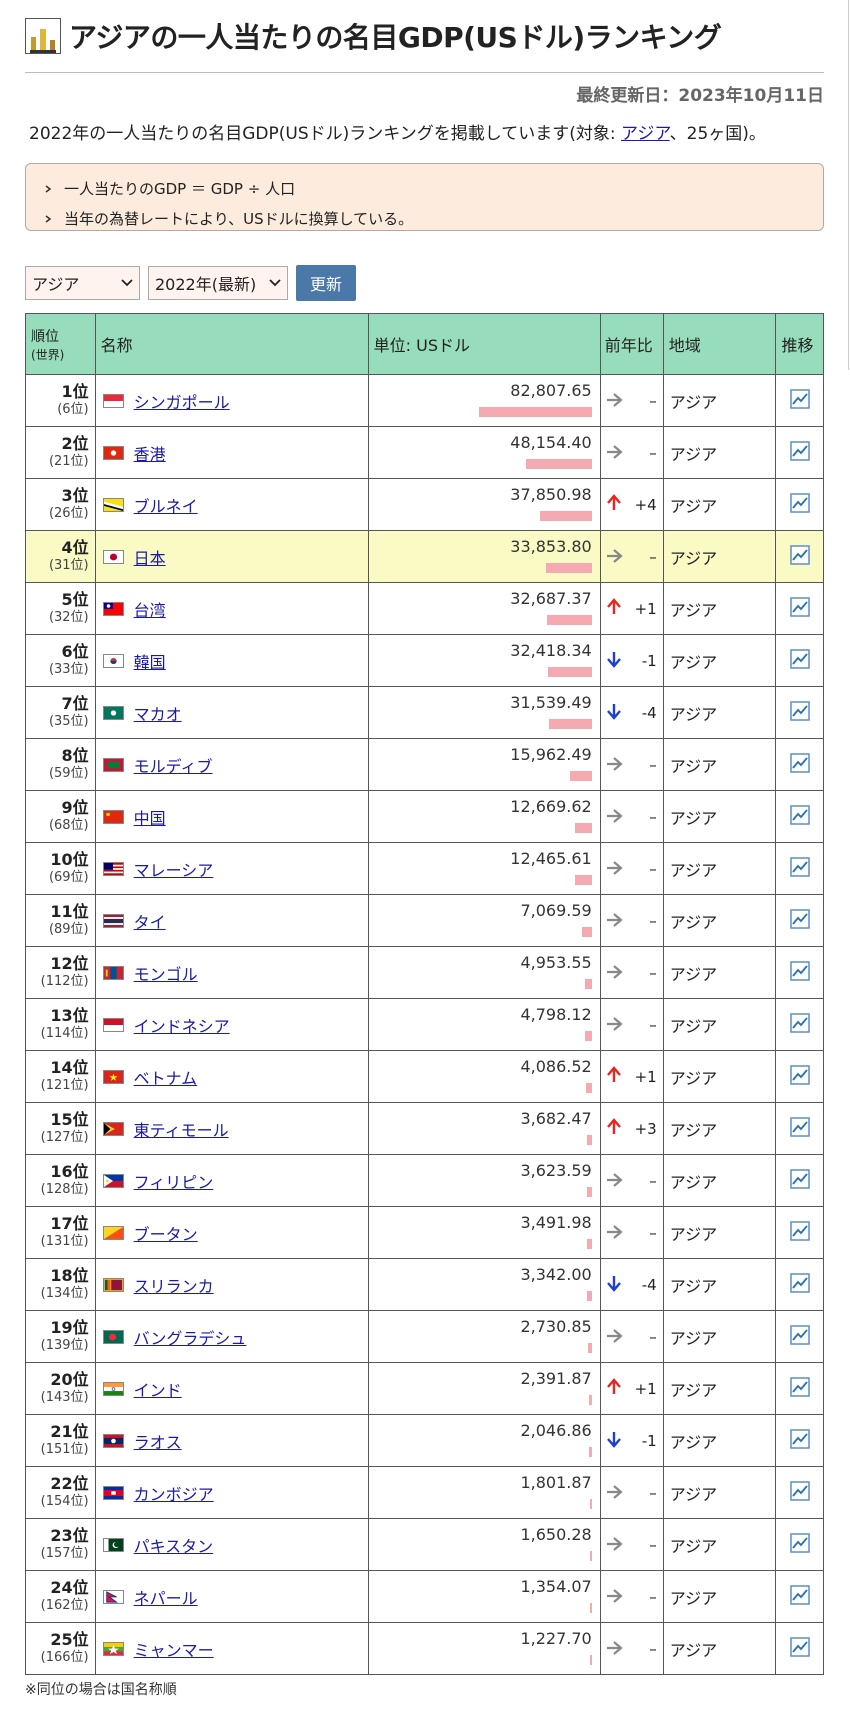  I want to click on country-link: モンゴル, so click(166, 973).